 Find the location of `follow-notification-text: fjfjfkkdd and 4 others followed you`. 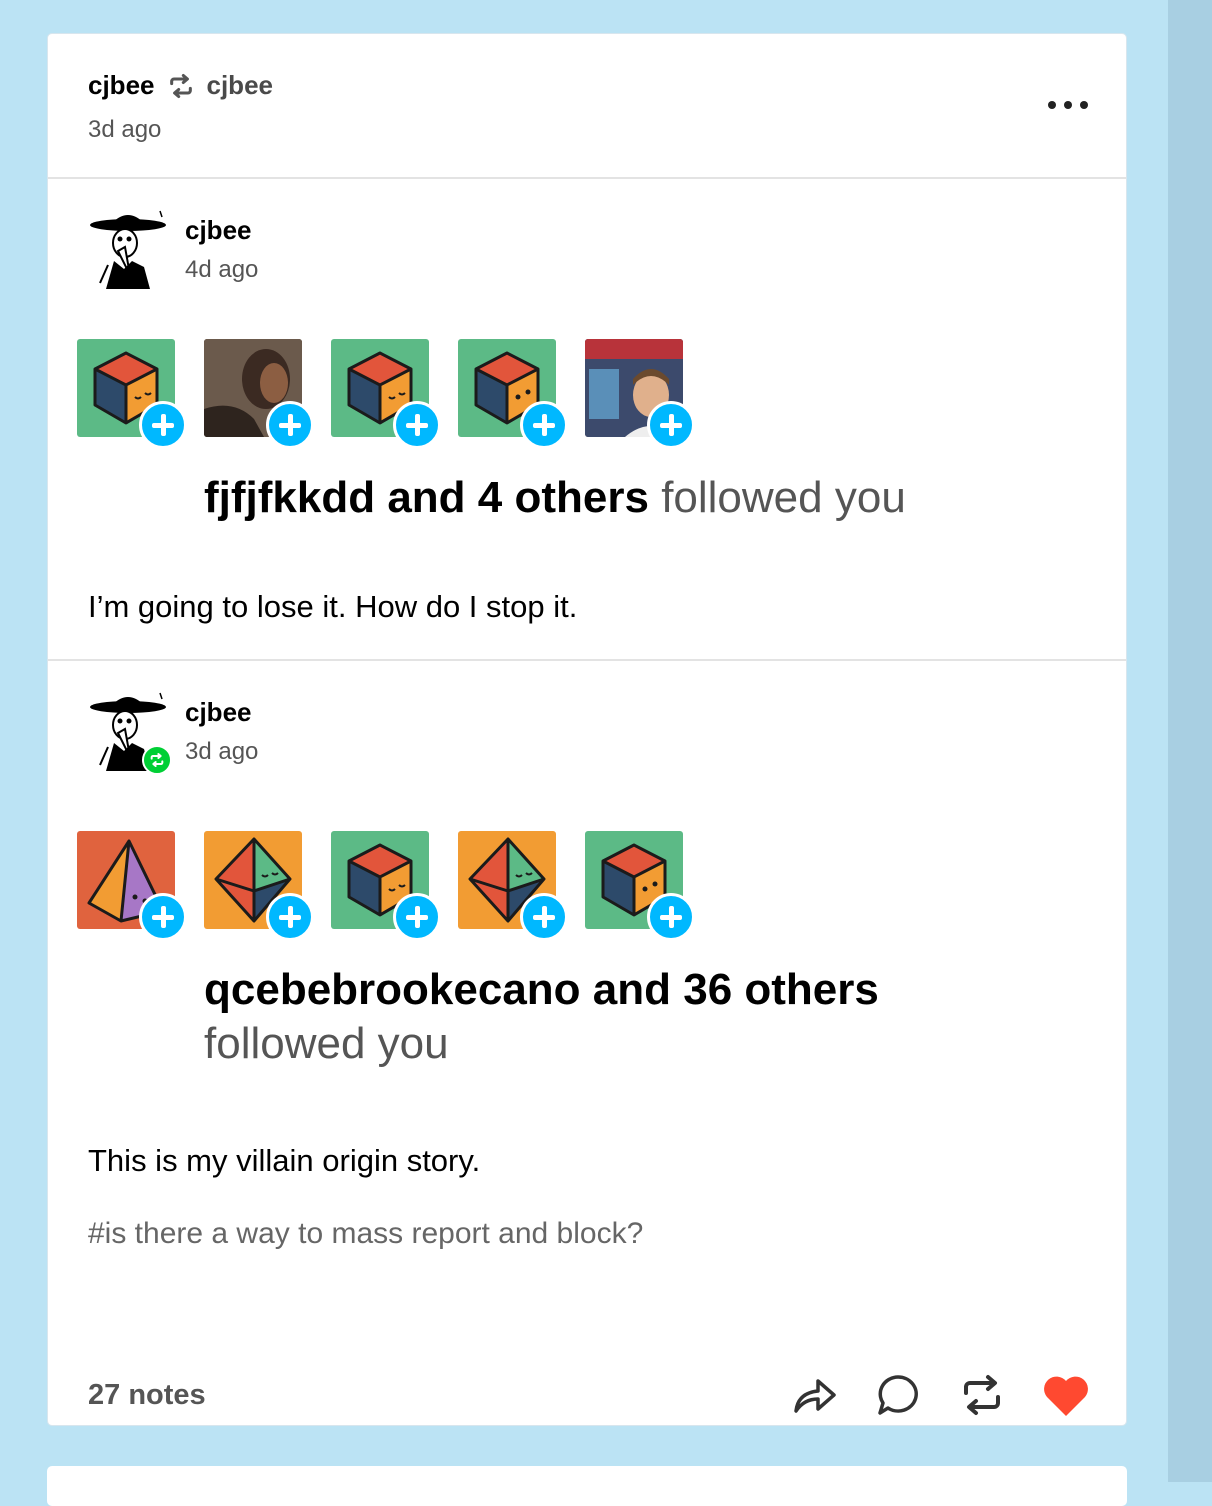

follow-notification-text: fjfjfkkdd and 4 others followed you is located at coordinates (555, 498).